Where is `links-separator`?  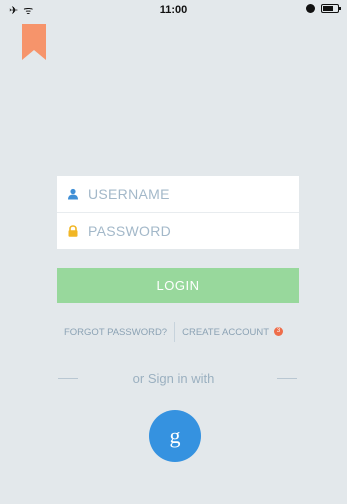 links-separator is located at coordinates (175, 332).